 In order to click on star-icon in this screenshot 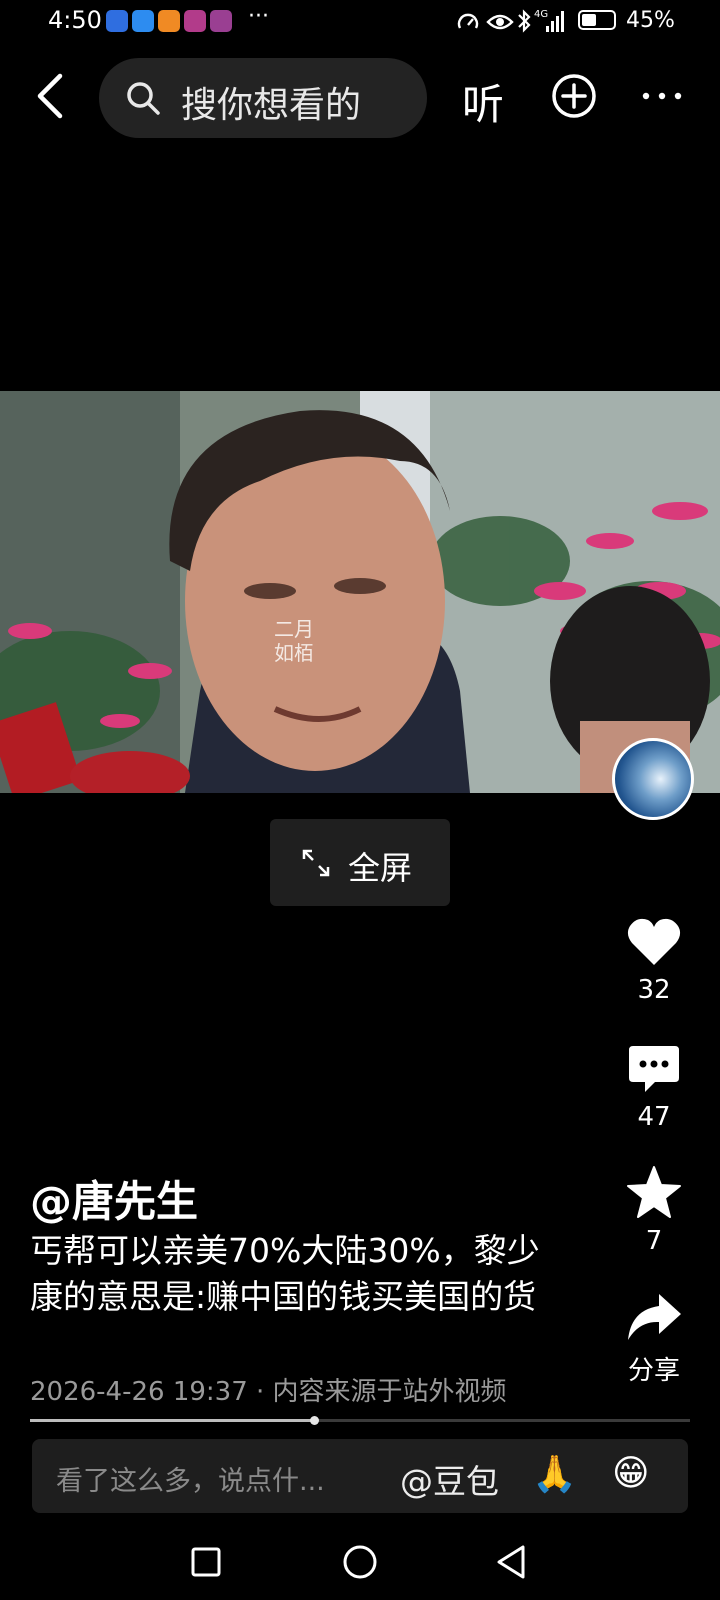, I will do `click(654, 1192)`.